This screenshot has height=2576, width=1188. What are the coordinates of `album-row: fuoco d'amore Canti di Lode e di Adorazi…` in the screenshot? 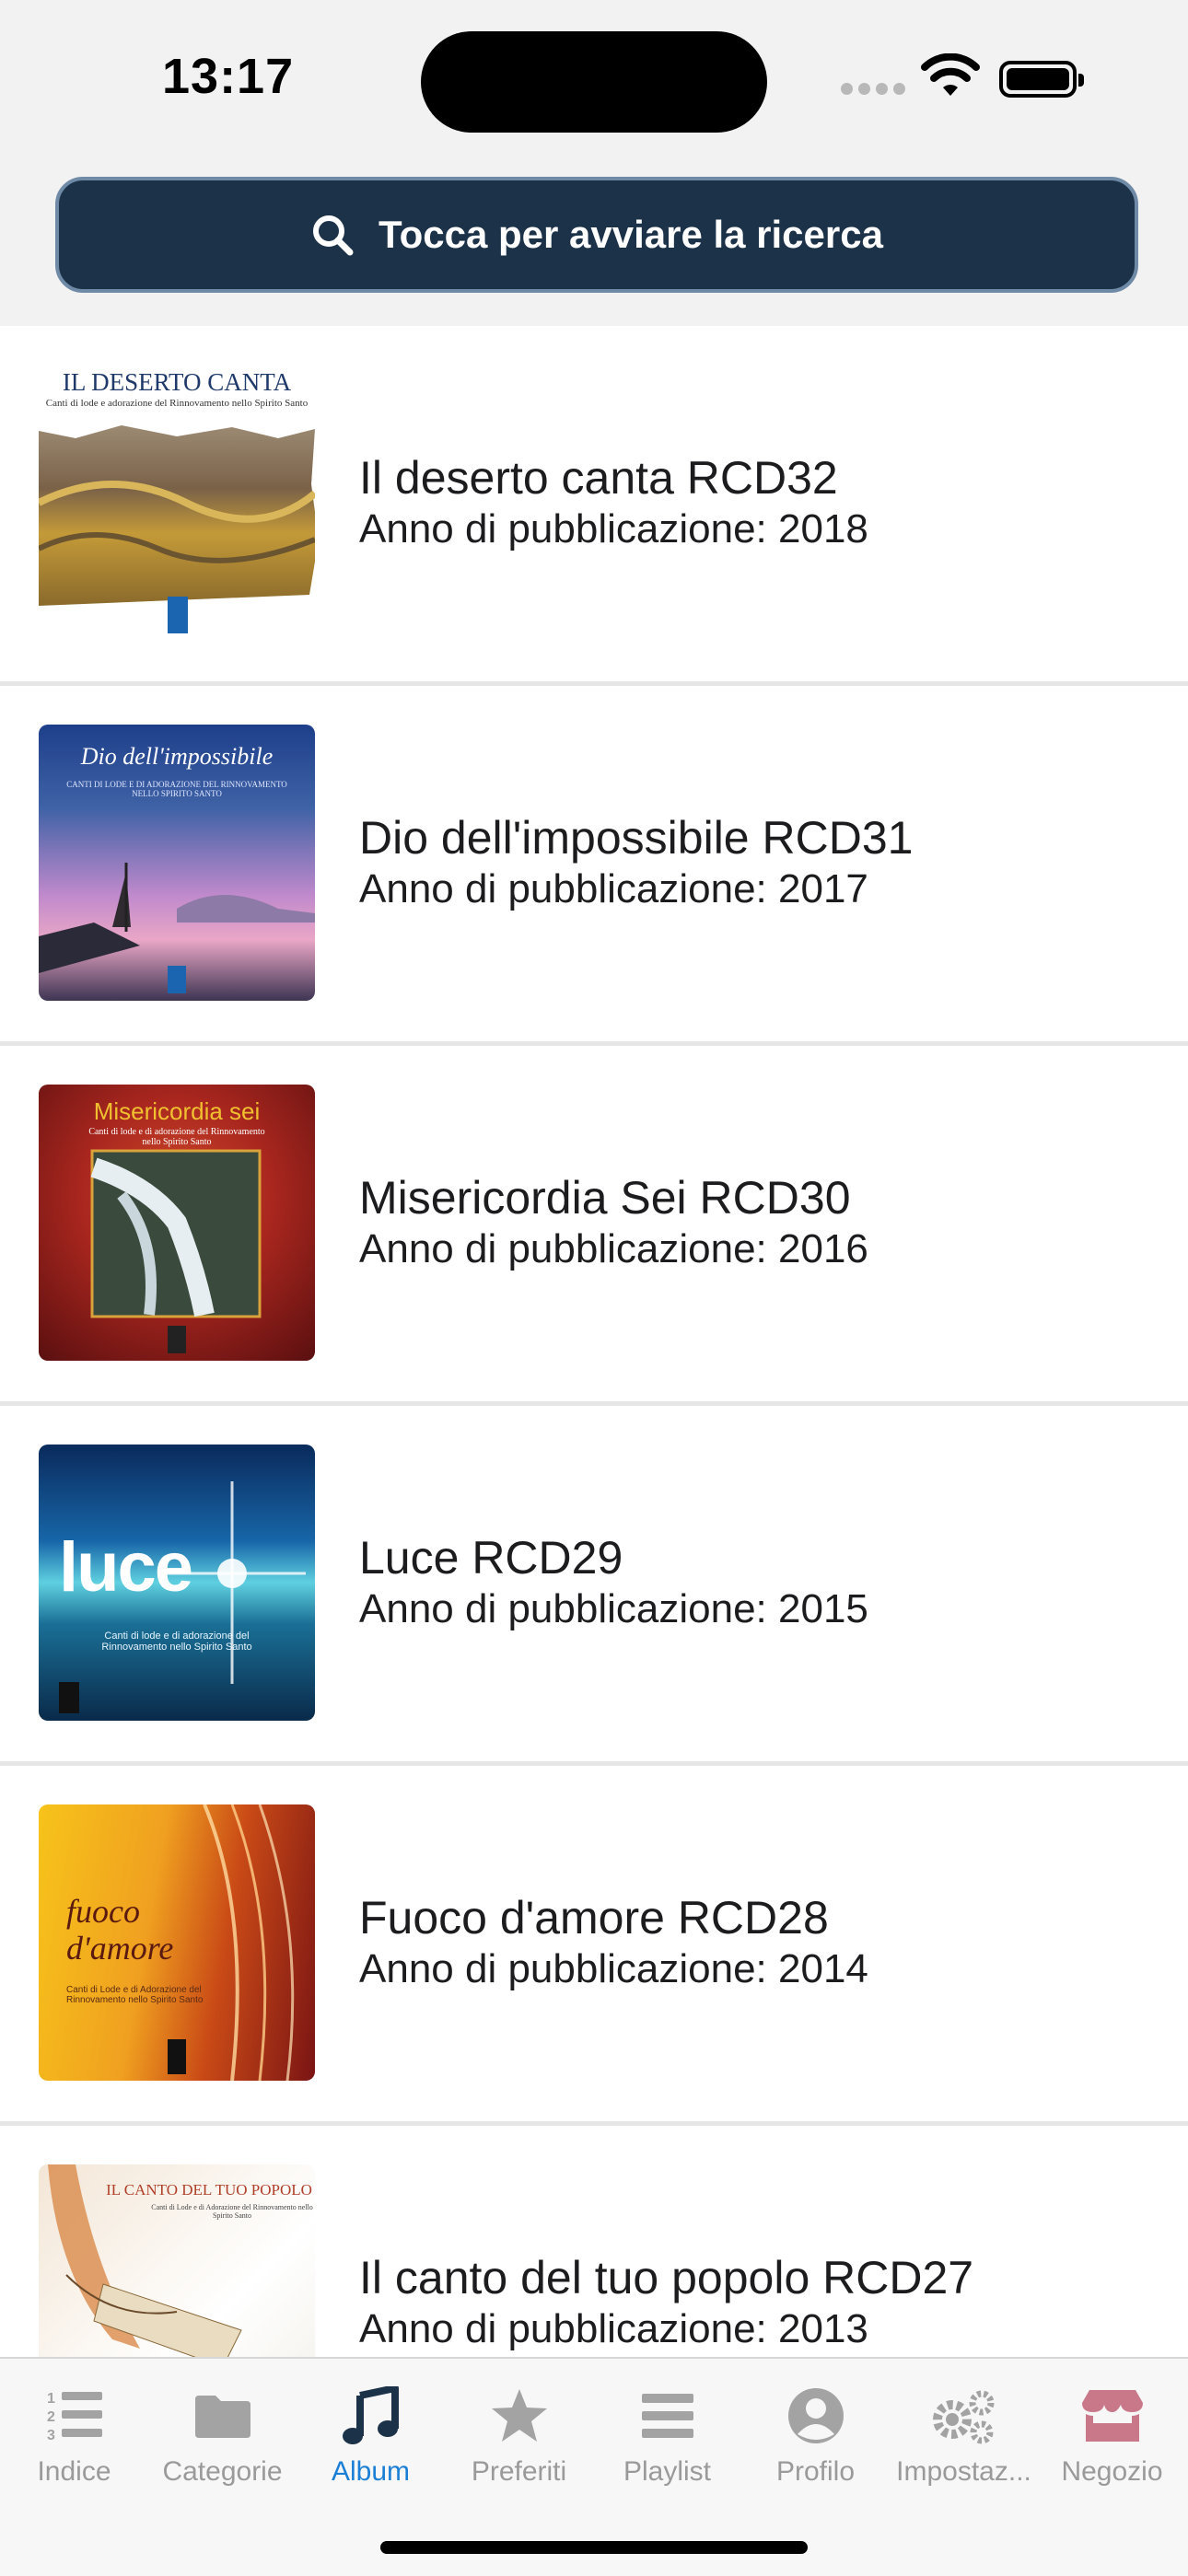 It's located at (594, 1946).